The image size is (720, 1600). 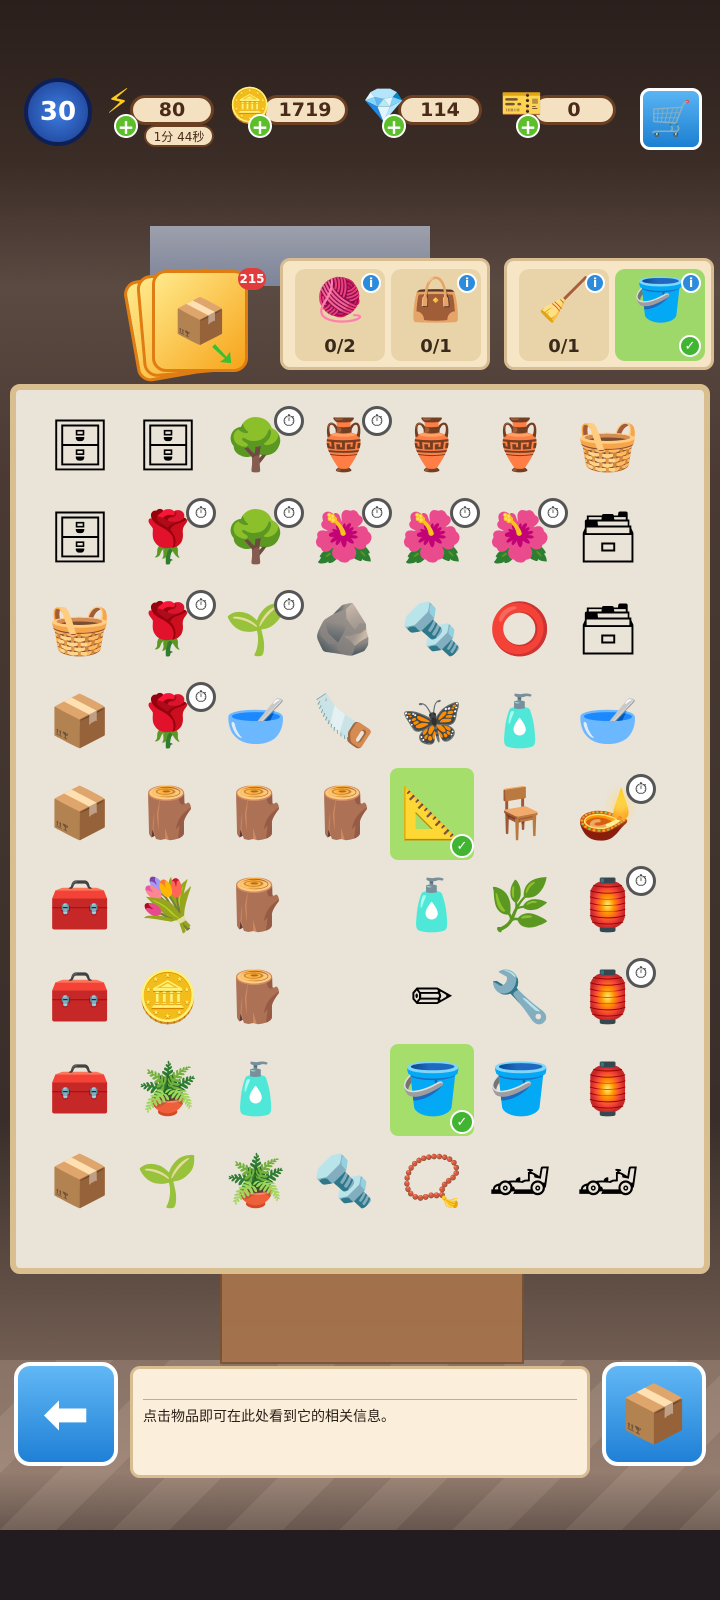 I want to click on board-cell-cleaner-bottle: 🧴, so click(x=520, y=722).